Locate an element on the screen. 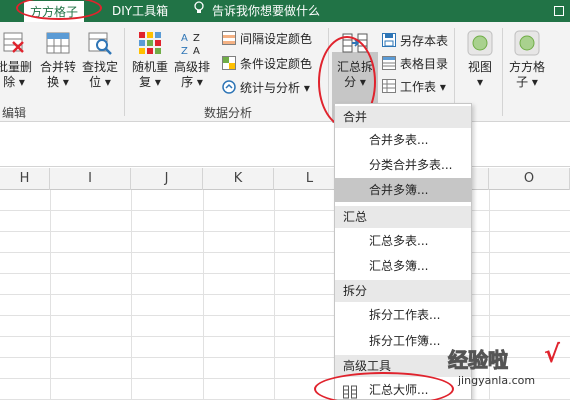 The width and height of the screenshot is (570, 400). column-header-h: H is located at coordinates (25, 179).